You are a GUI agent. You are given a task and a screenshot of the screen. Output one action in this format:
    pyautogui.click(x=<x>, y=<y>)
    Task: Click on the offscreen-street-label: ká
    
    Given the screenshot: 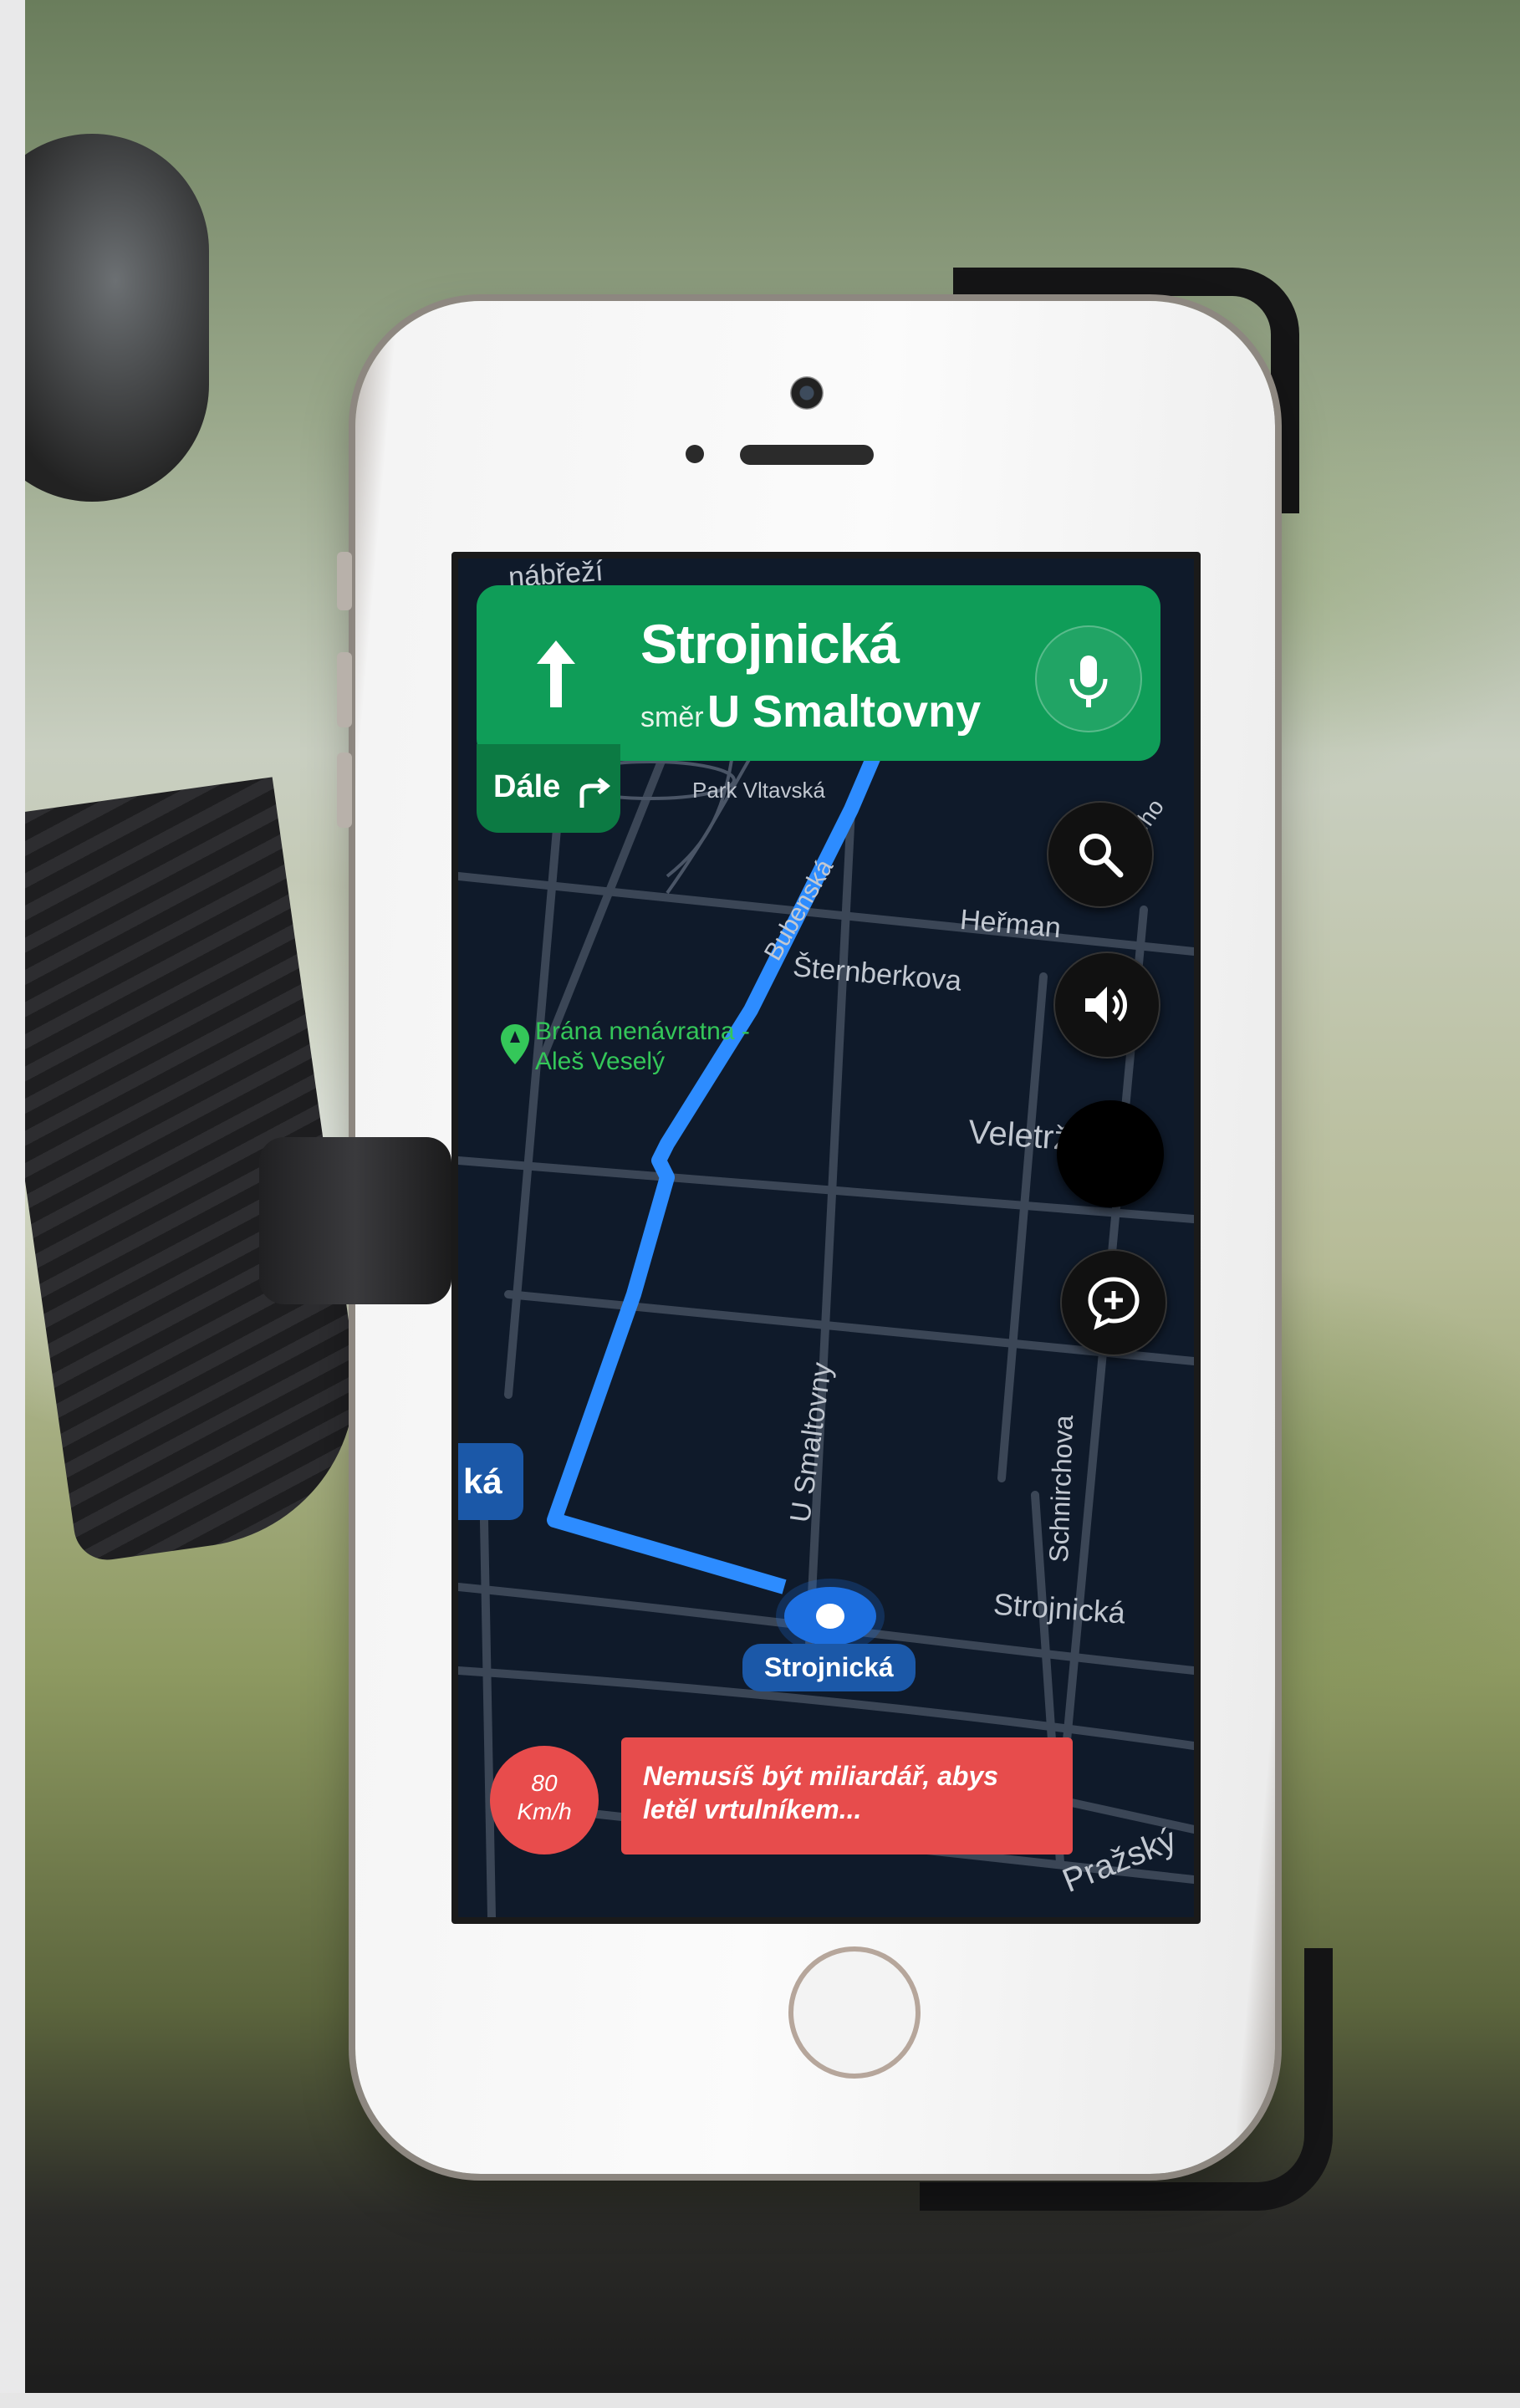 What is the action you would take?
    pyautogui.click(x=490, y=1481)
    